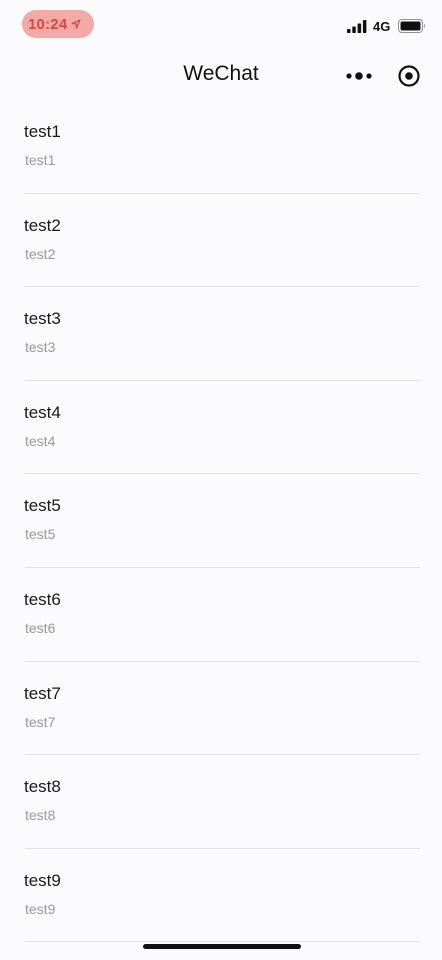 This screenshot has height=960, width=442. Describe the element at coordinates (42, 880) in the screenshot. I see `item-title: test9` at that location.